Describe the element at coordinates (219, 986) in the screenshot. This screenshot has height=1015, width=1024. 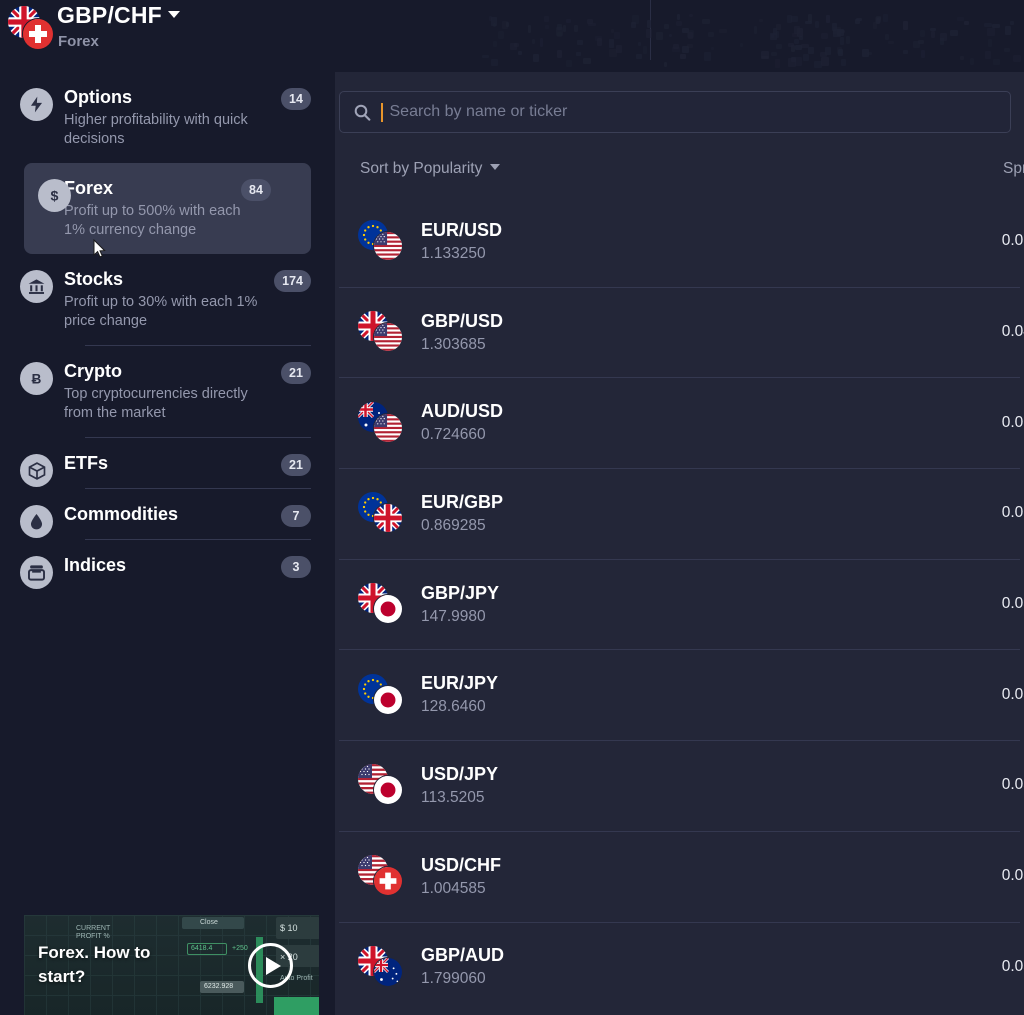
I see `promo-price-value: 6232.928` at that location.